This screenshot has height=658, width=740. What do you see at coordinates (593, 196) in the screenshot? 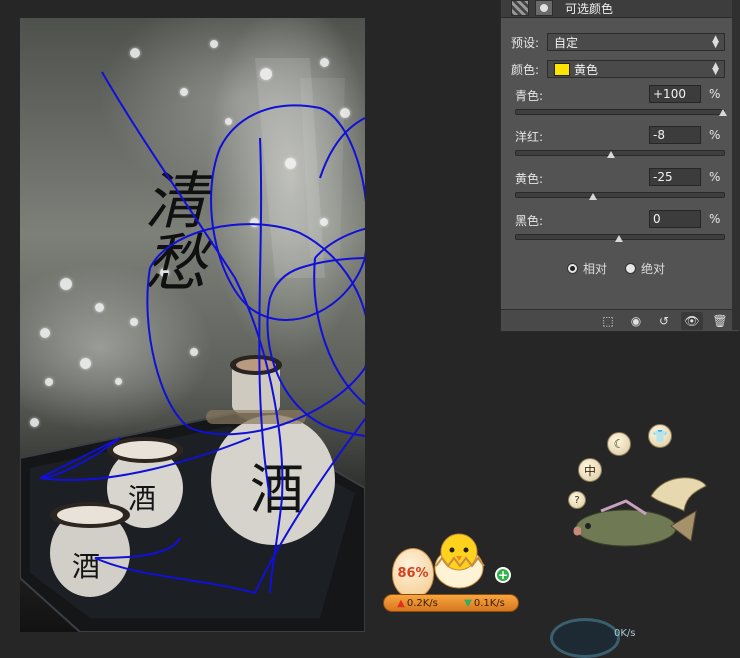
I see `yellow-slider-thumb` at bounding box center [593, 196].